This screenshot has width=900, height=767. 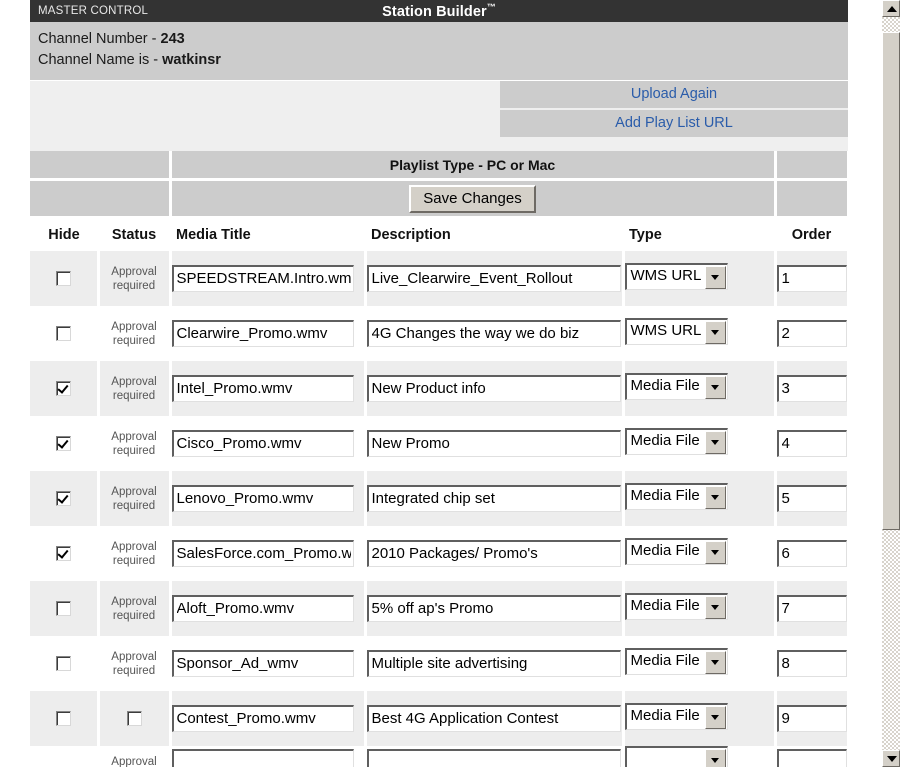 What do you see at coordinates (134, 340) in the screenshot?
I see `status-line-2: required` at bounding box center [134, 340].